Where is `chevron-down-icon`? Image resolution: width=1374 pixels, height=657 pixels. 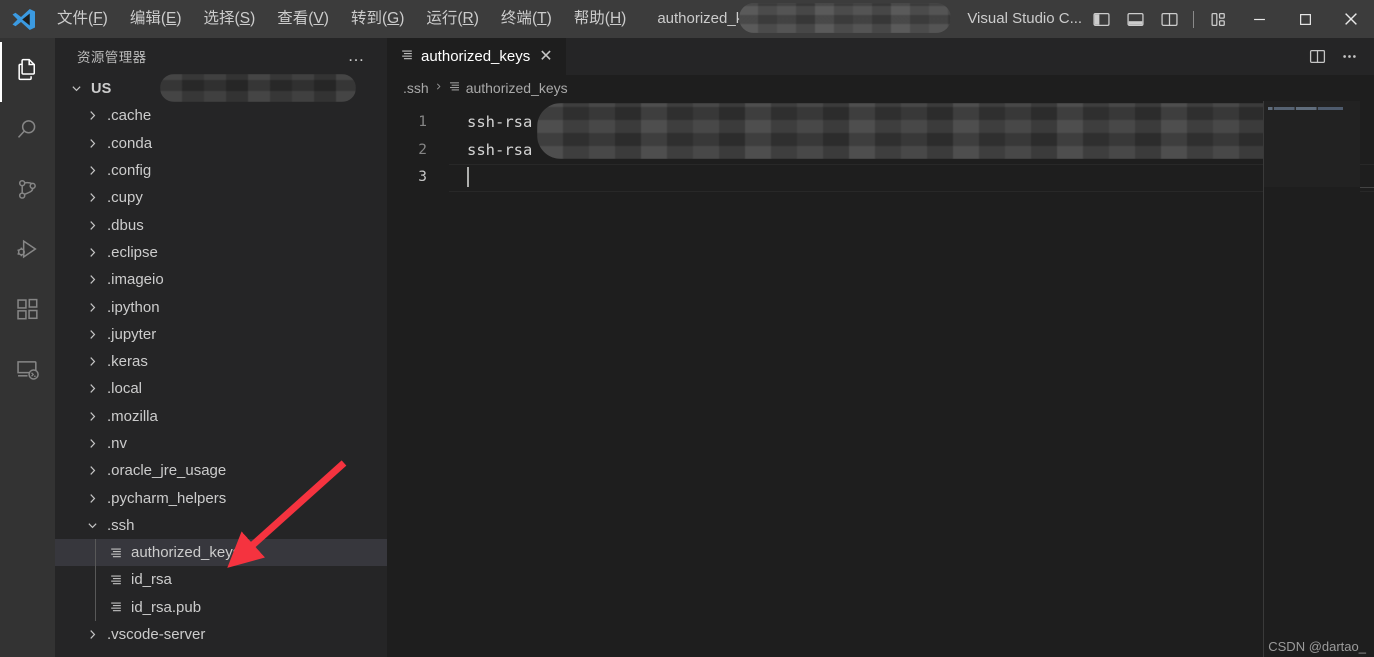 chevron-down-icon is located at coordinates (92, 525).